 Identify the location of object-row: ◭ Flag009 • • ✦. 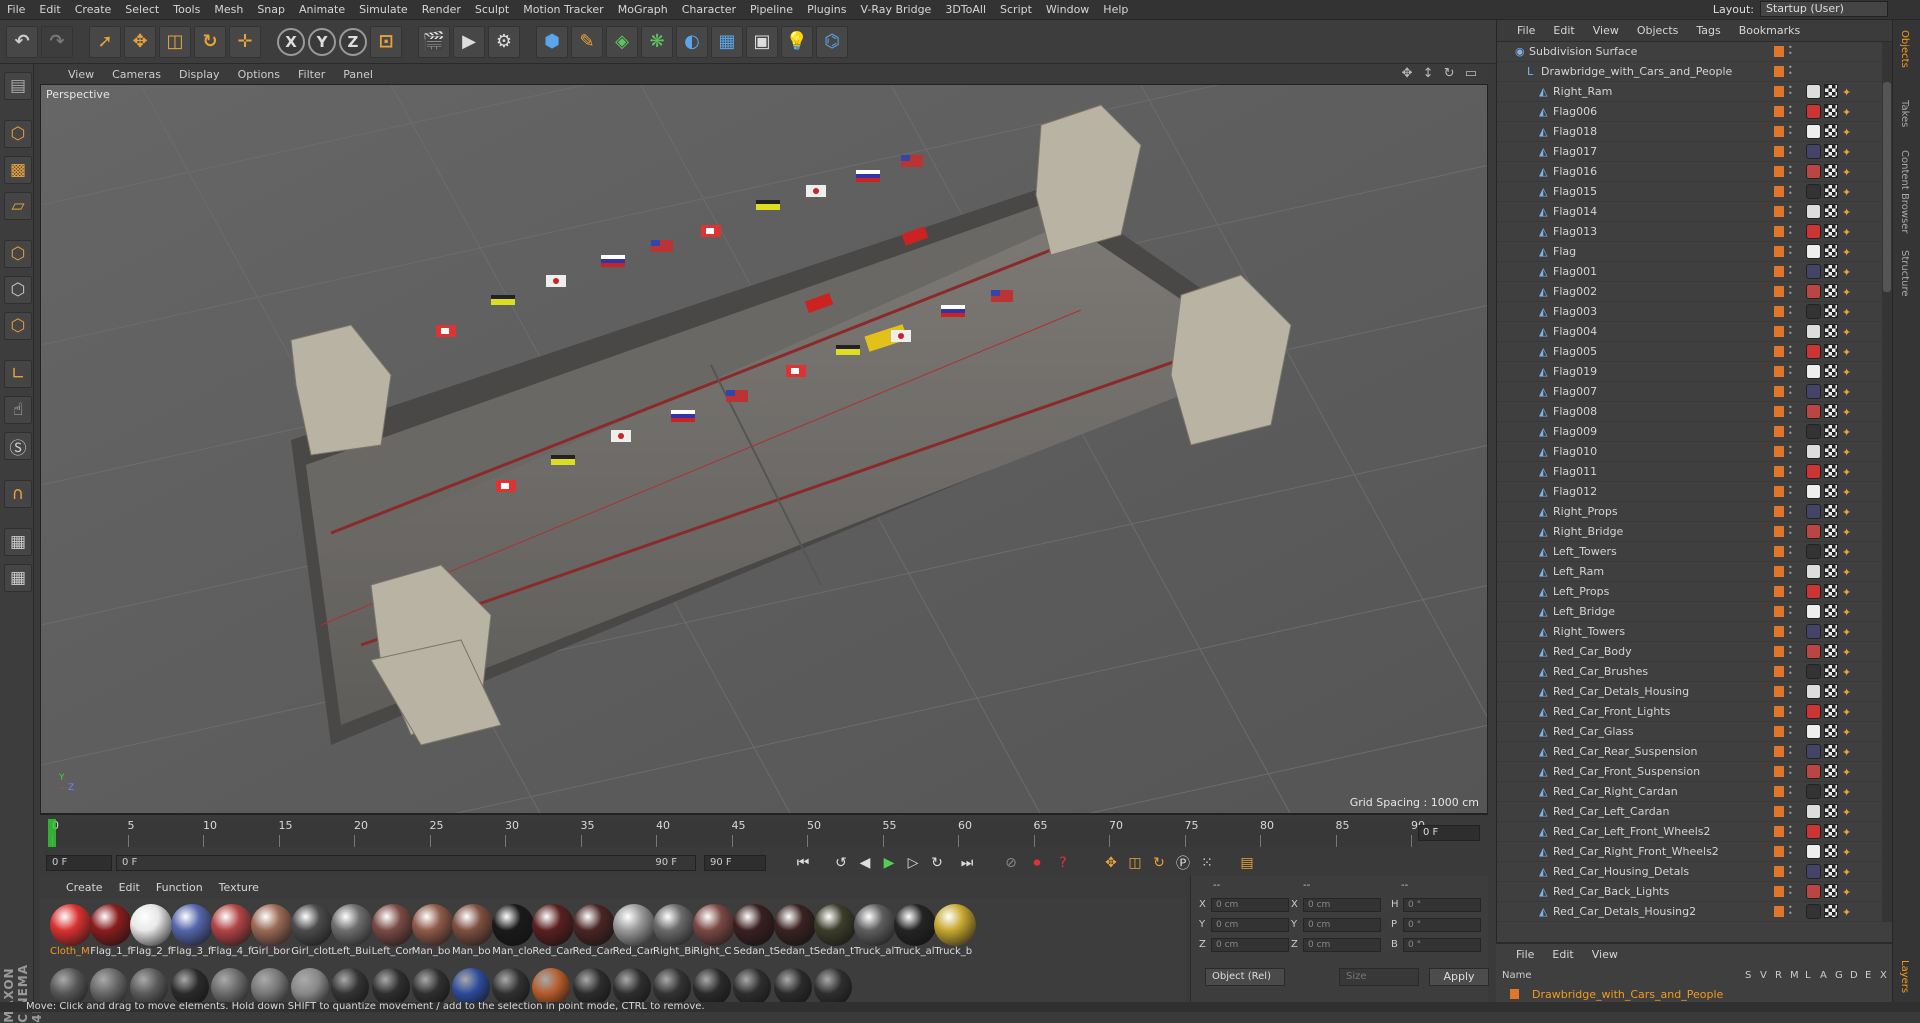
(1690, 432).